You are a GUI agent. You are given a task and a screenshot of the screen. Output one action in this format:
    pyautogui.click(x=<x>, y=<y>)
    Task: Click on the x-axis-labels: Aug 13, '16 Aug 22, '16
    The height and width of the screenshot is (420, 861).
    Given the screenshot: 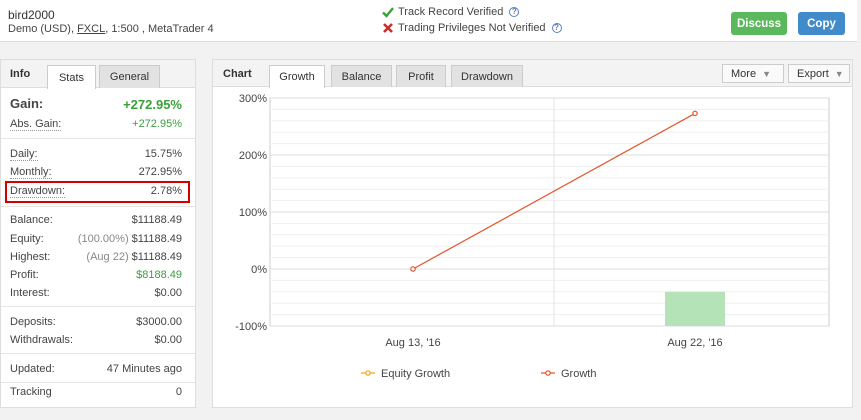 What is the action you would take?
    pyautogui.click(x=553, y=343)
    